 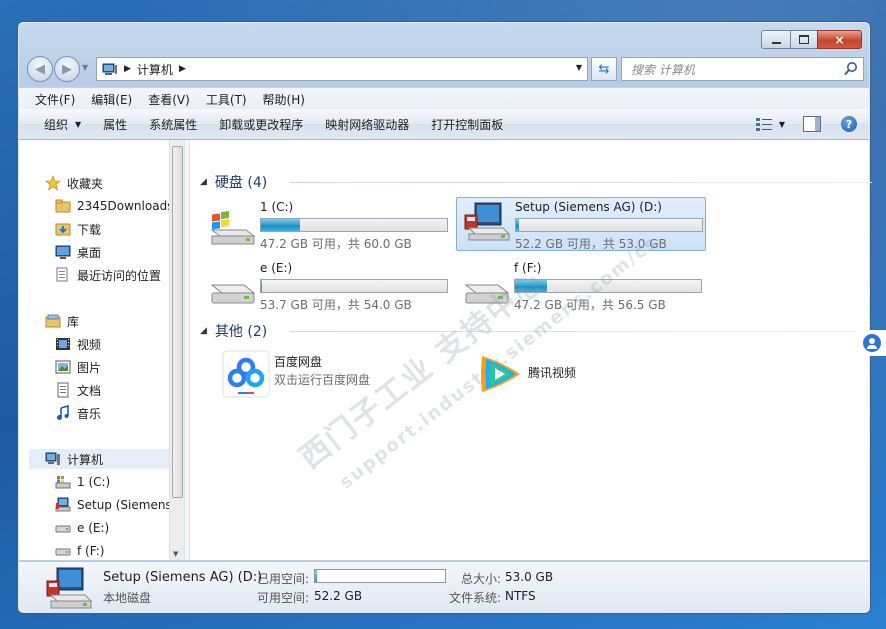 What do you see at coordinates (336, 244) in the screenshot?
I see `drive-free-space: 47.2 GB 可用，共 60.0 GB` at bounding box center [336, 244].